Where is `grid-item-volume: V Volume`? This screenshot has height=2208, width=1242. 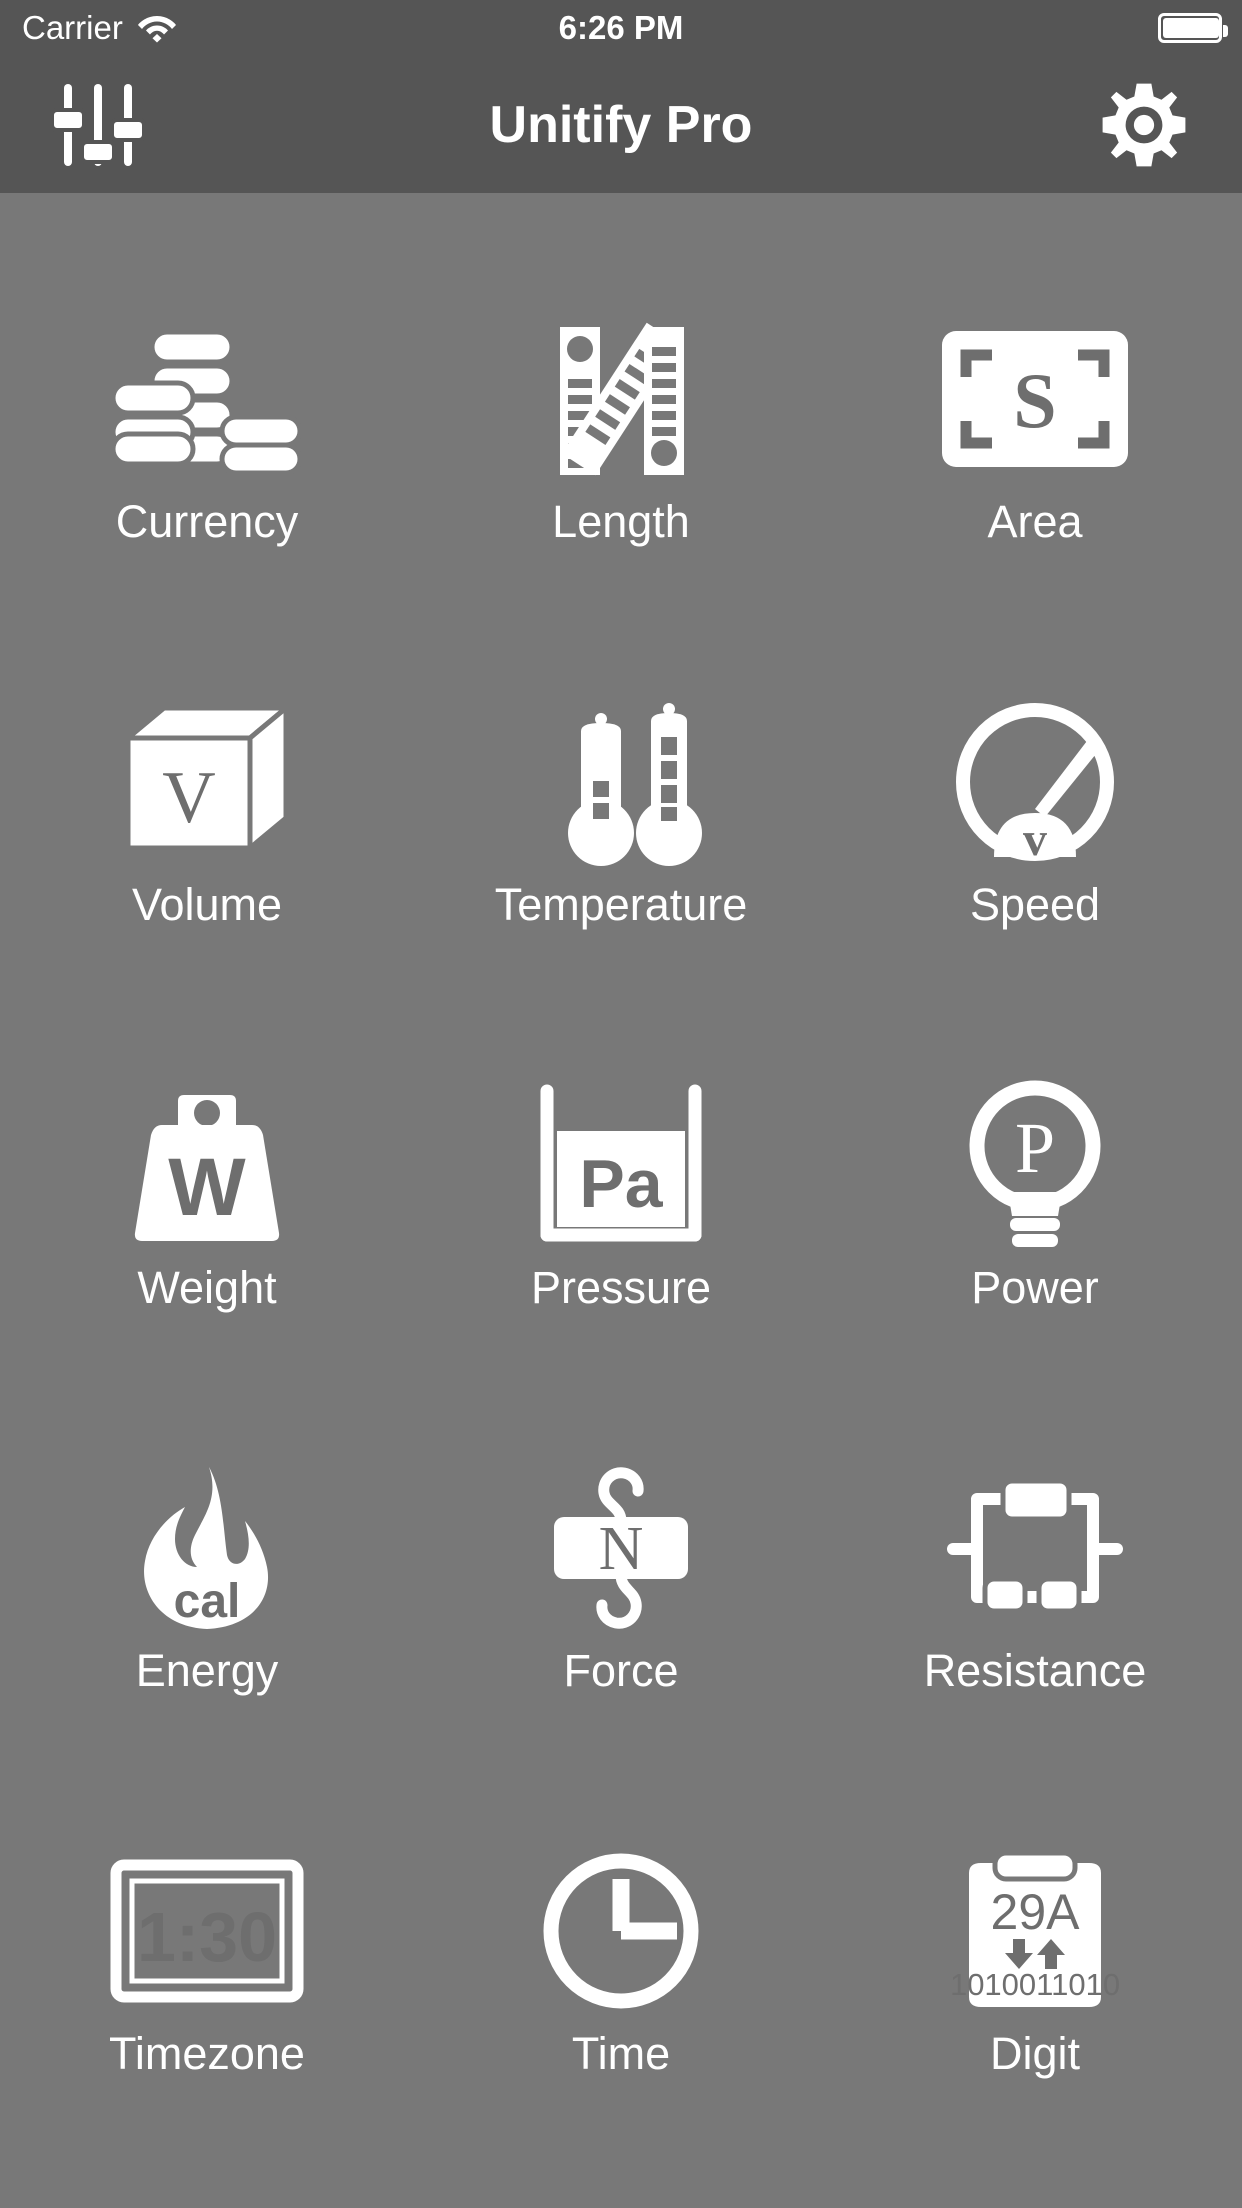 grid-item-volume: V Volume is located at coordinates (207, 807).